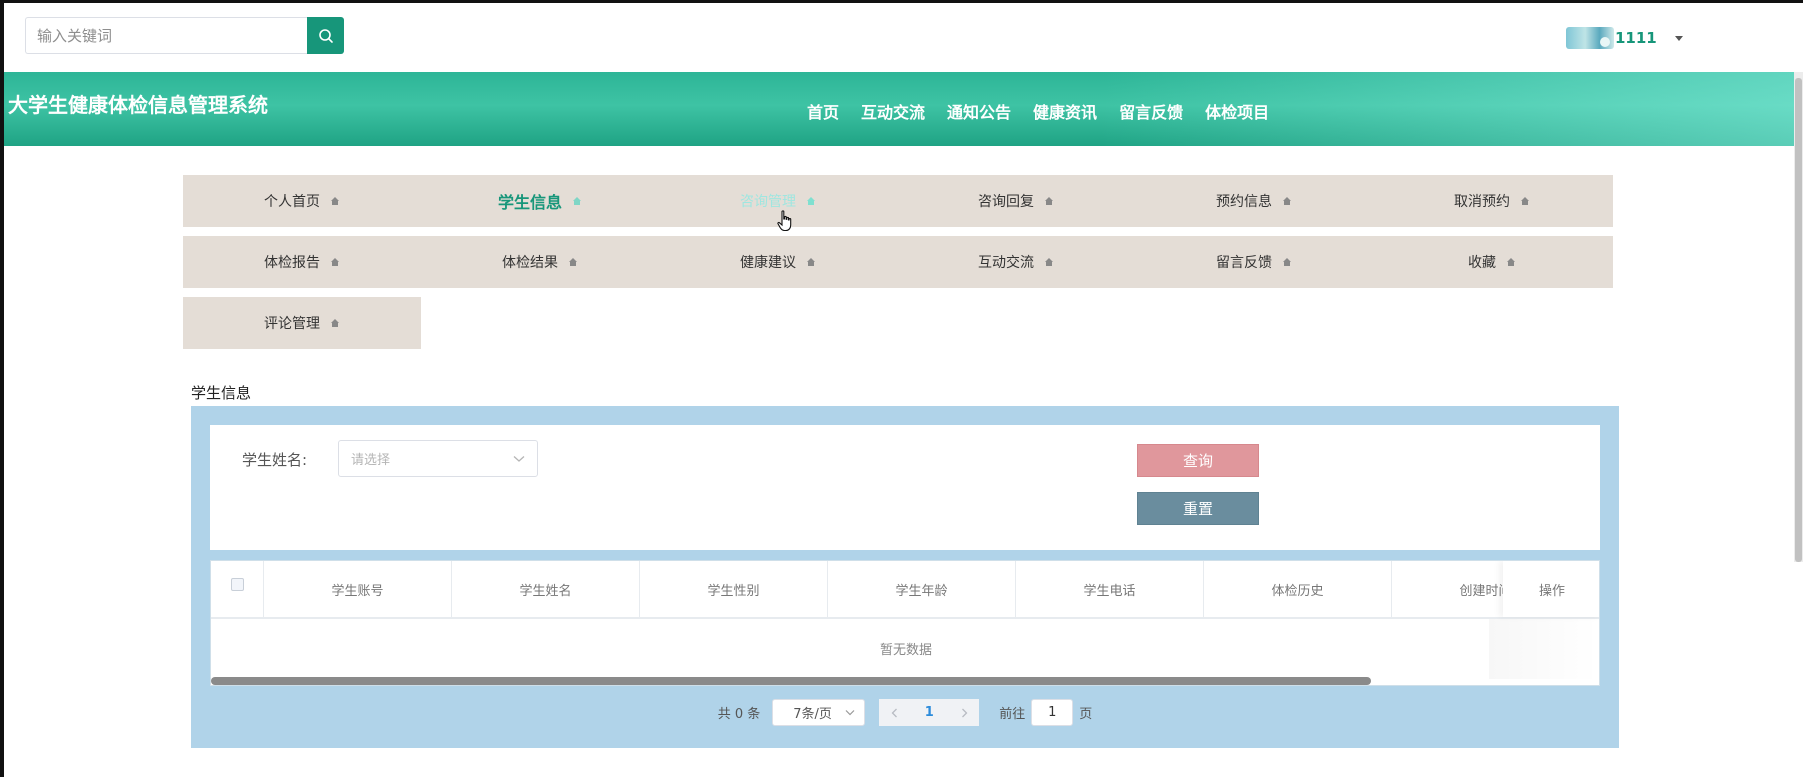  What do you see at coordinates (791, 681) in the screenshot?
I see `table-horizontal-scrollbar` at bounding box center [791, 681].